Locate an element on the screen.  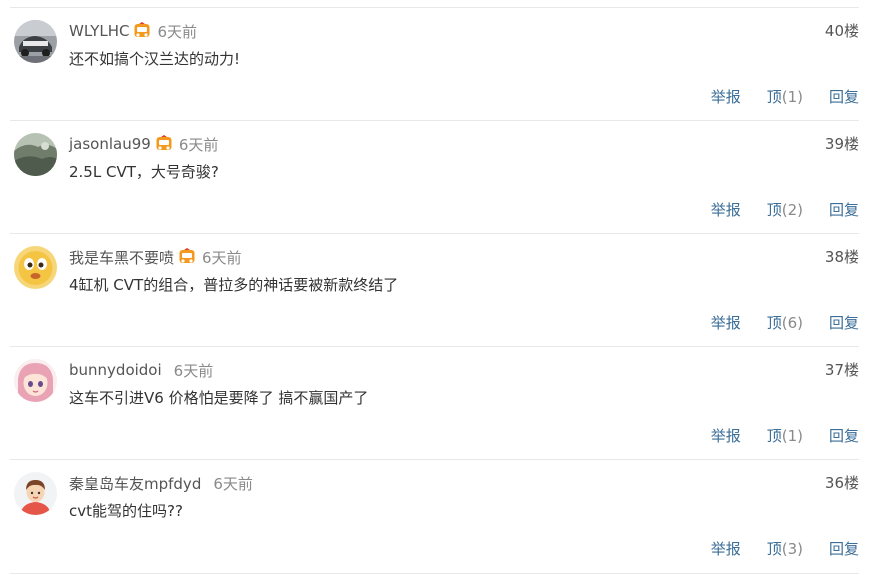
comment-actions: 举报 顶(3) 回复 is located at coordinates (785, 549).